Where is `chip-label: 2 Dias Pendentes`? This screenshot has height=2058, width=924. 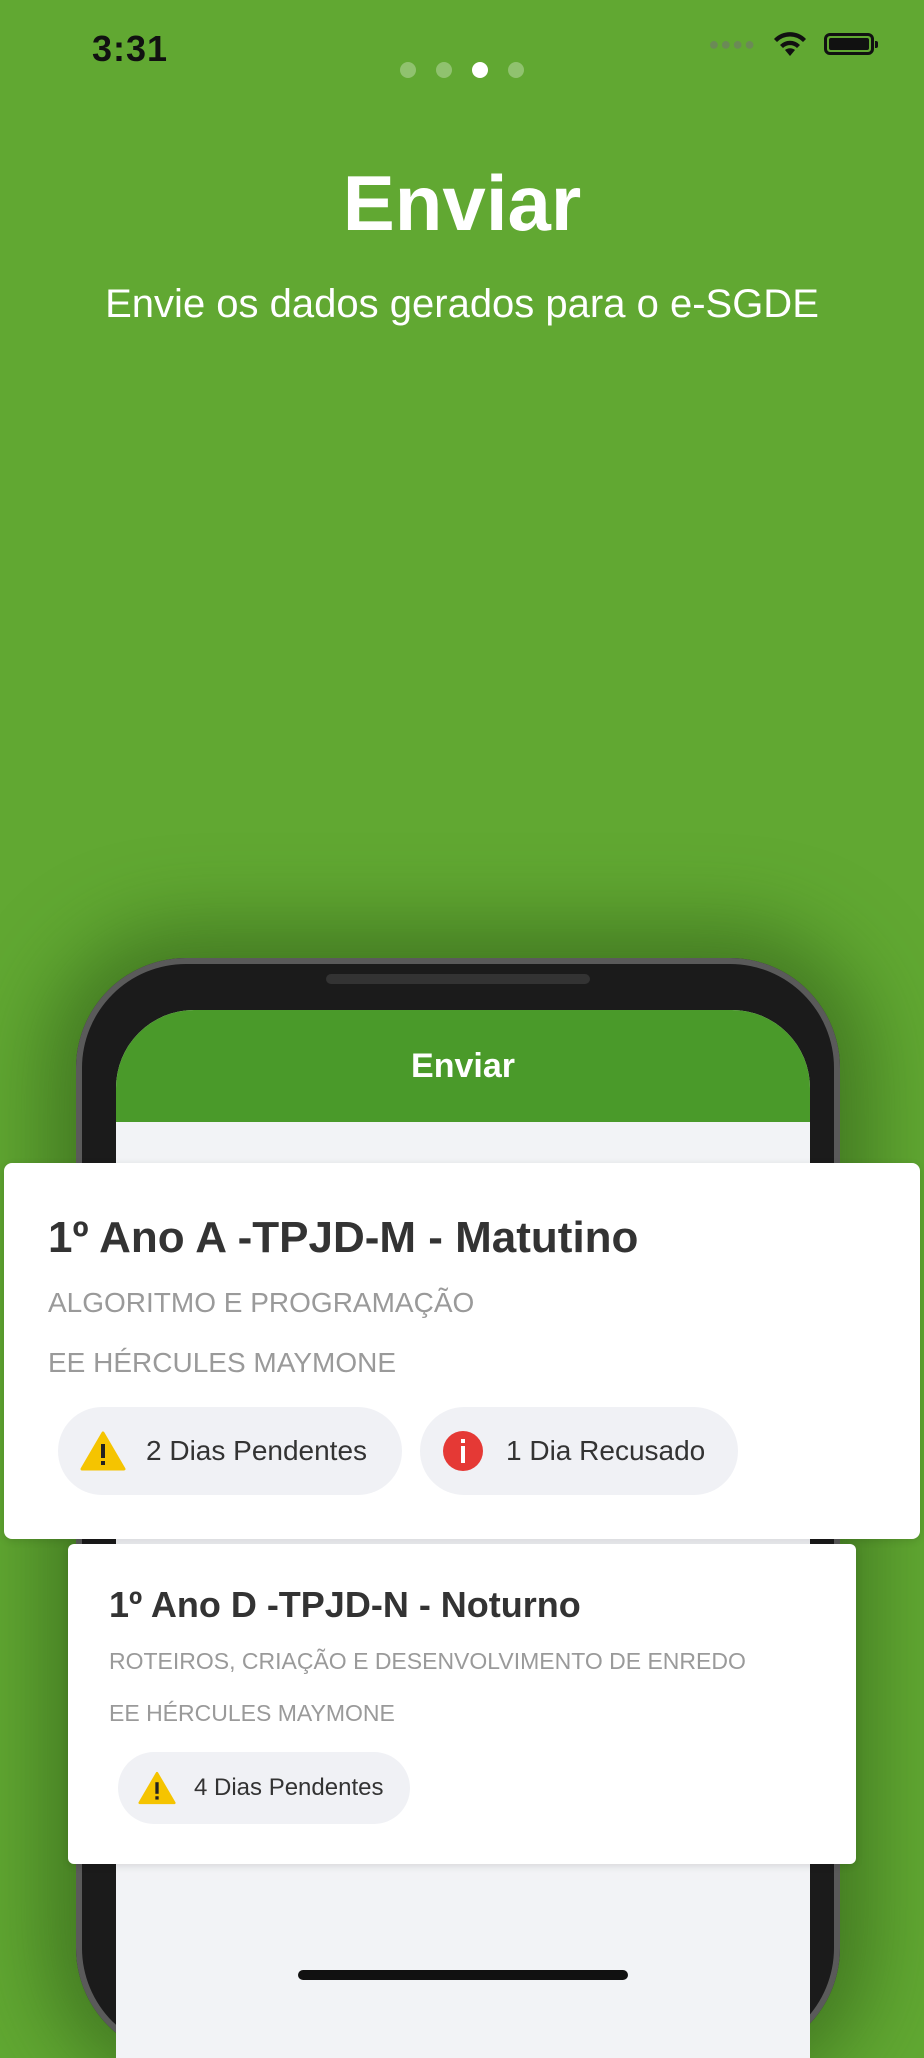 chip-label: 2 Dias Pendentes is located at coordinates (257, 1450).